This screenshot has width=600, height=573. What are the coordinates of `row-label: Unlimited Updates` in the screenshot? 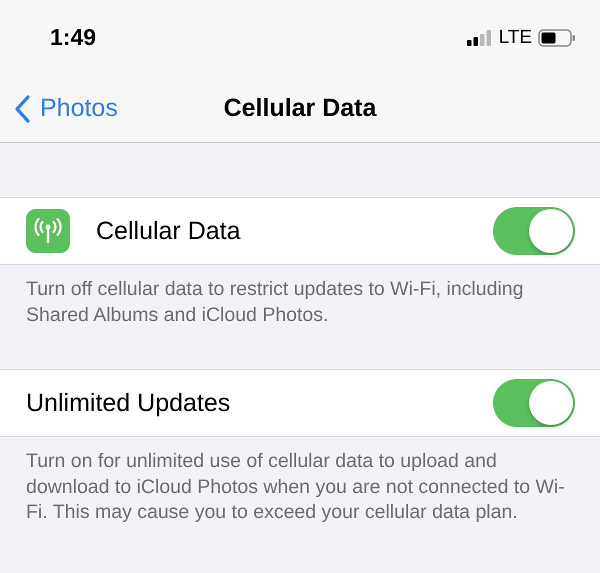 It's located at (129, 403).